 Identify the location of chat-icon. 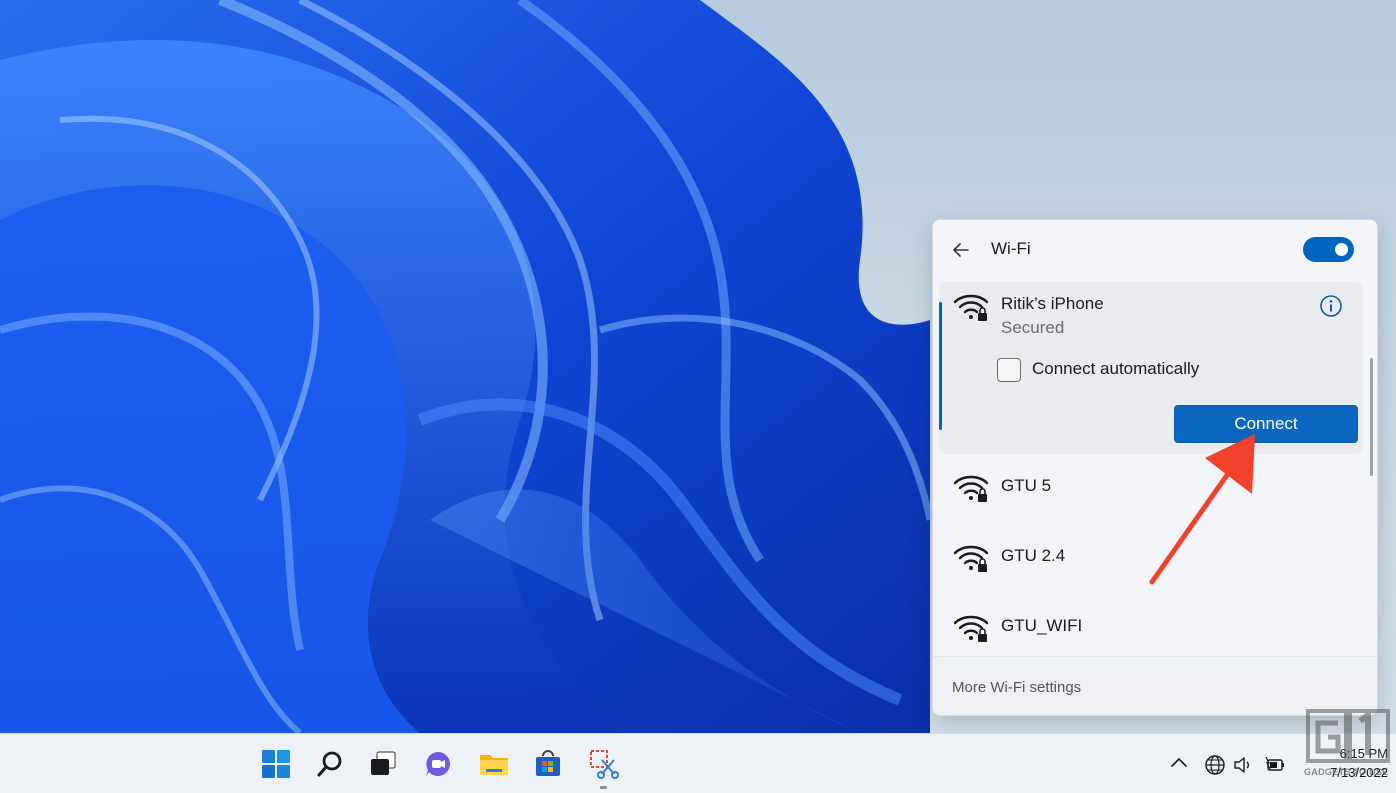
(438, 764).